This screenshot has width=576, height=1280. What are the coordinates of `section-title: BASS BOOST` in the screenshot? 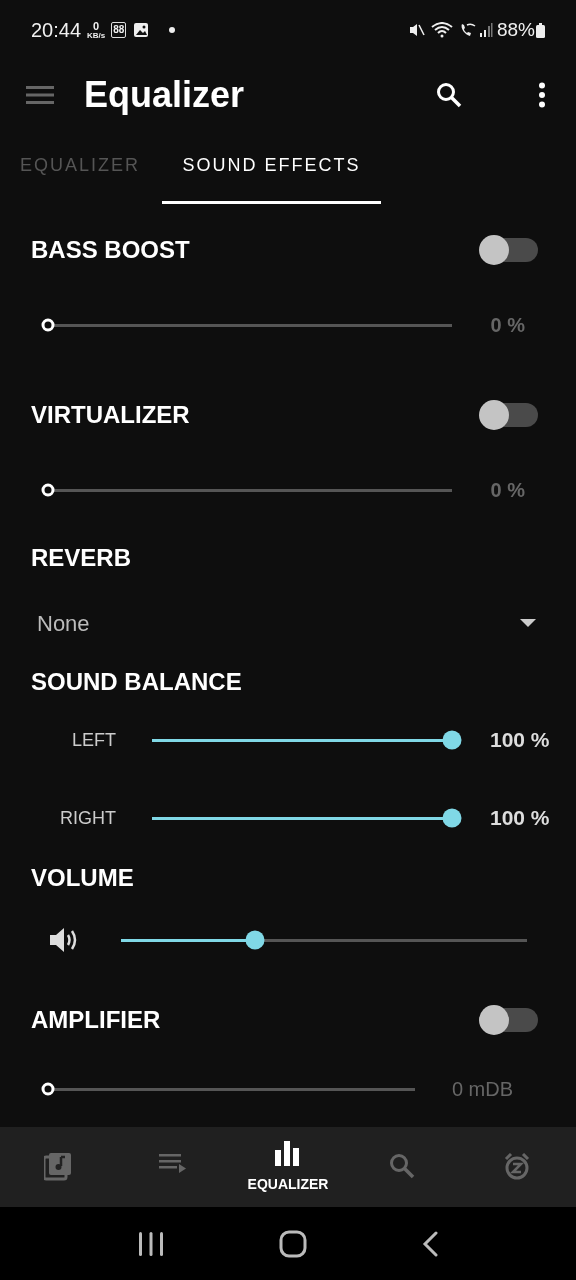 It's located at (110, 250).